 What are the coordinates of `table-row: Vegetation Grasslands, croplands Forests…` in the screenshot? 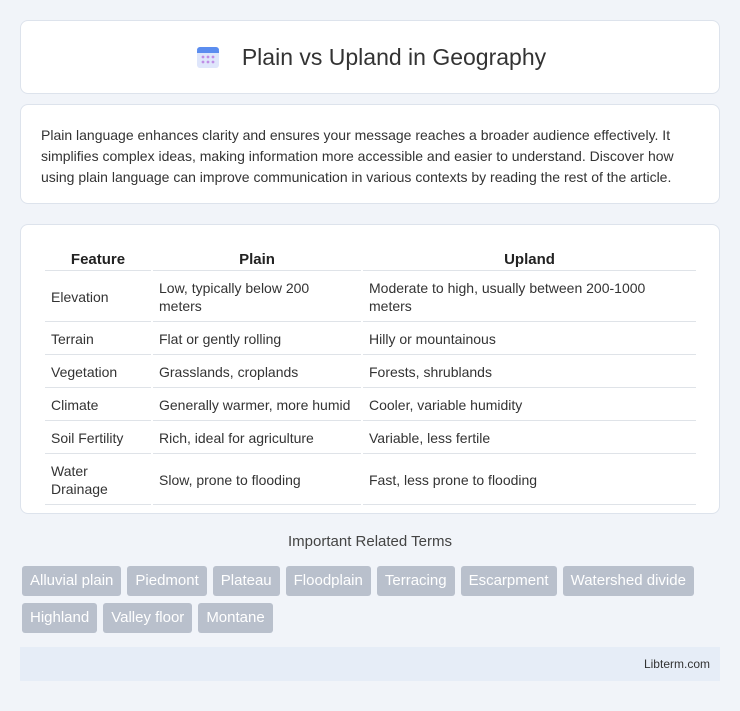 It's located at (370, 372).